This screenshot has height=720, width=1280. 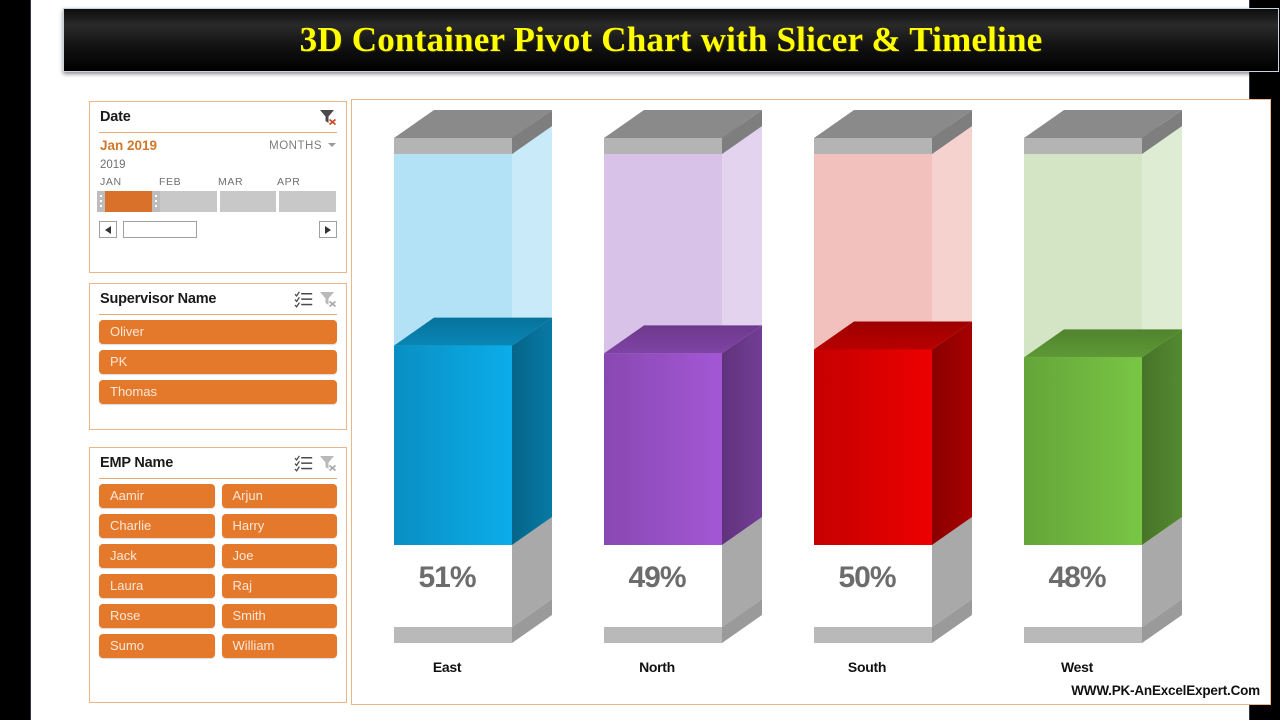 I want to click on bar-value-label: 51%, so click(x=447, y=577).